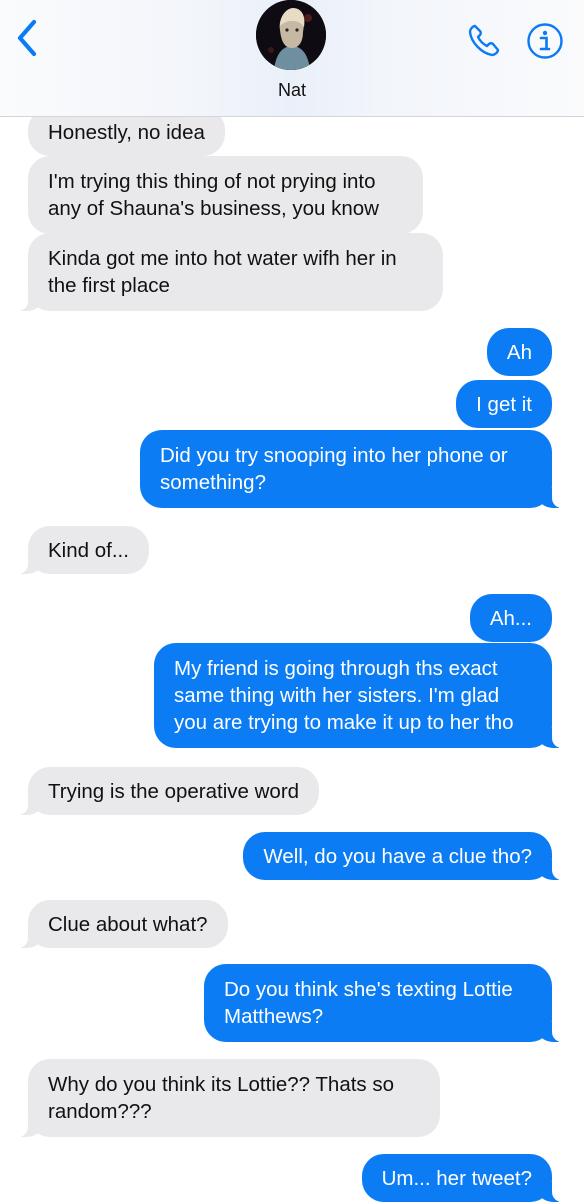 The height and width of the screenshot is (1202, 584). I want to click on avatar-photo, so click(291, 35).